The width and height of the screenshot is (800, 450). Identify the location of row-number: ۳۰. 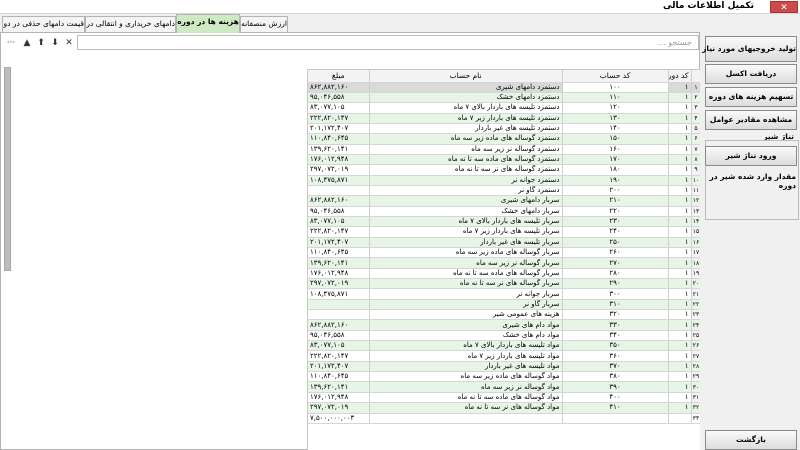
(695, 387).